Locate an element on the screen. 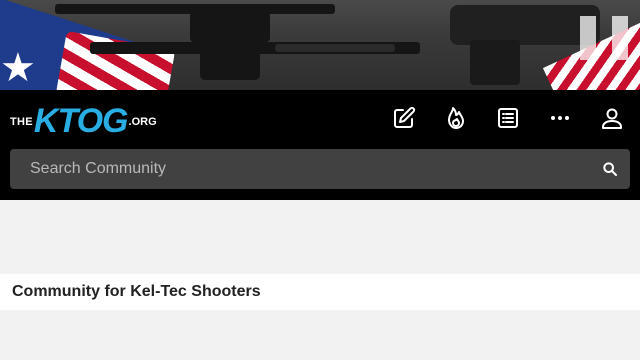  user-icon is located at coordinates (612, 118).